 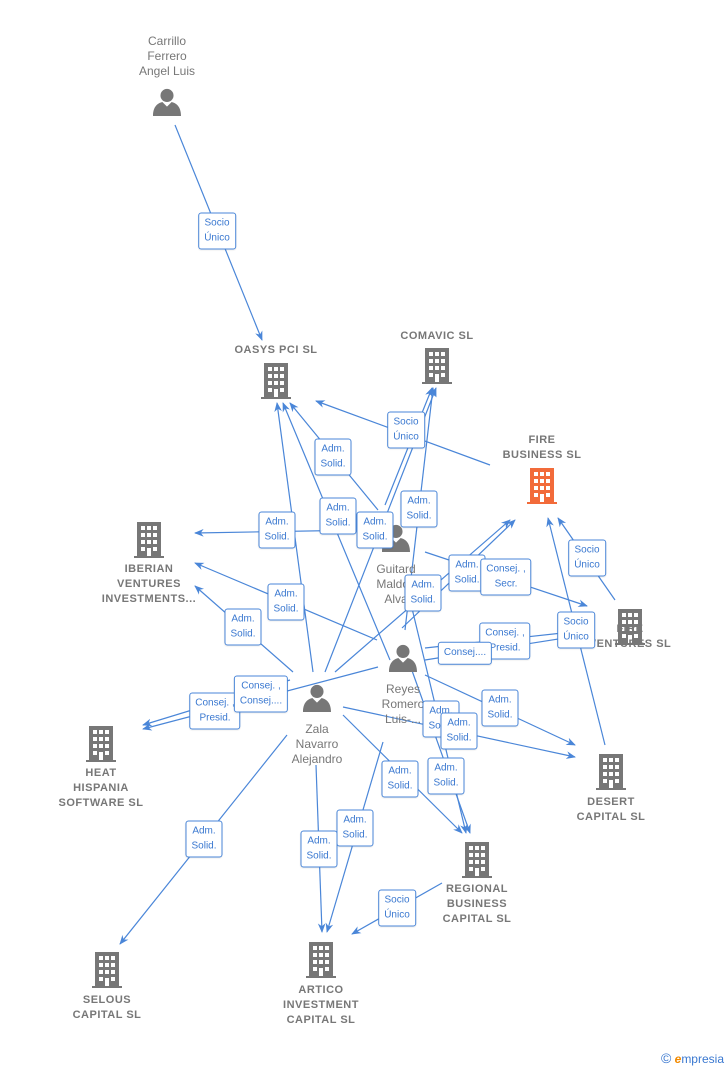 I want to click on company-node-artico: ARTICO INVESTMENT CAPITAL SL, so click(x=321, y=1005).